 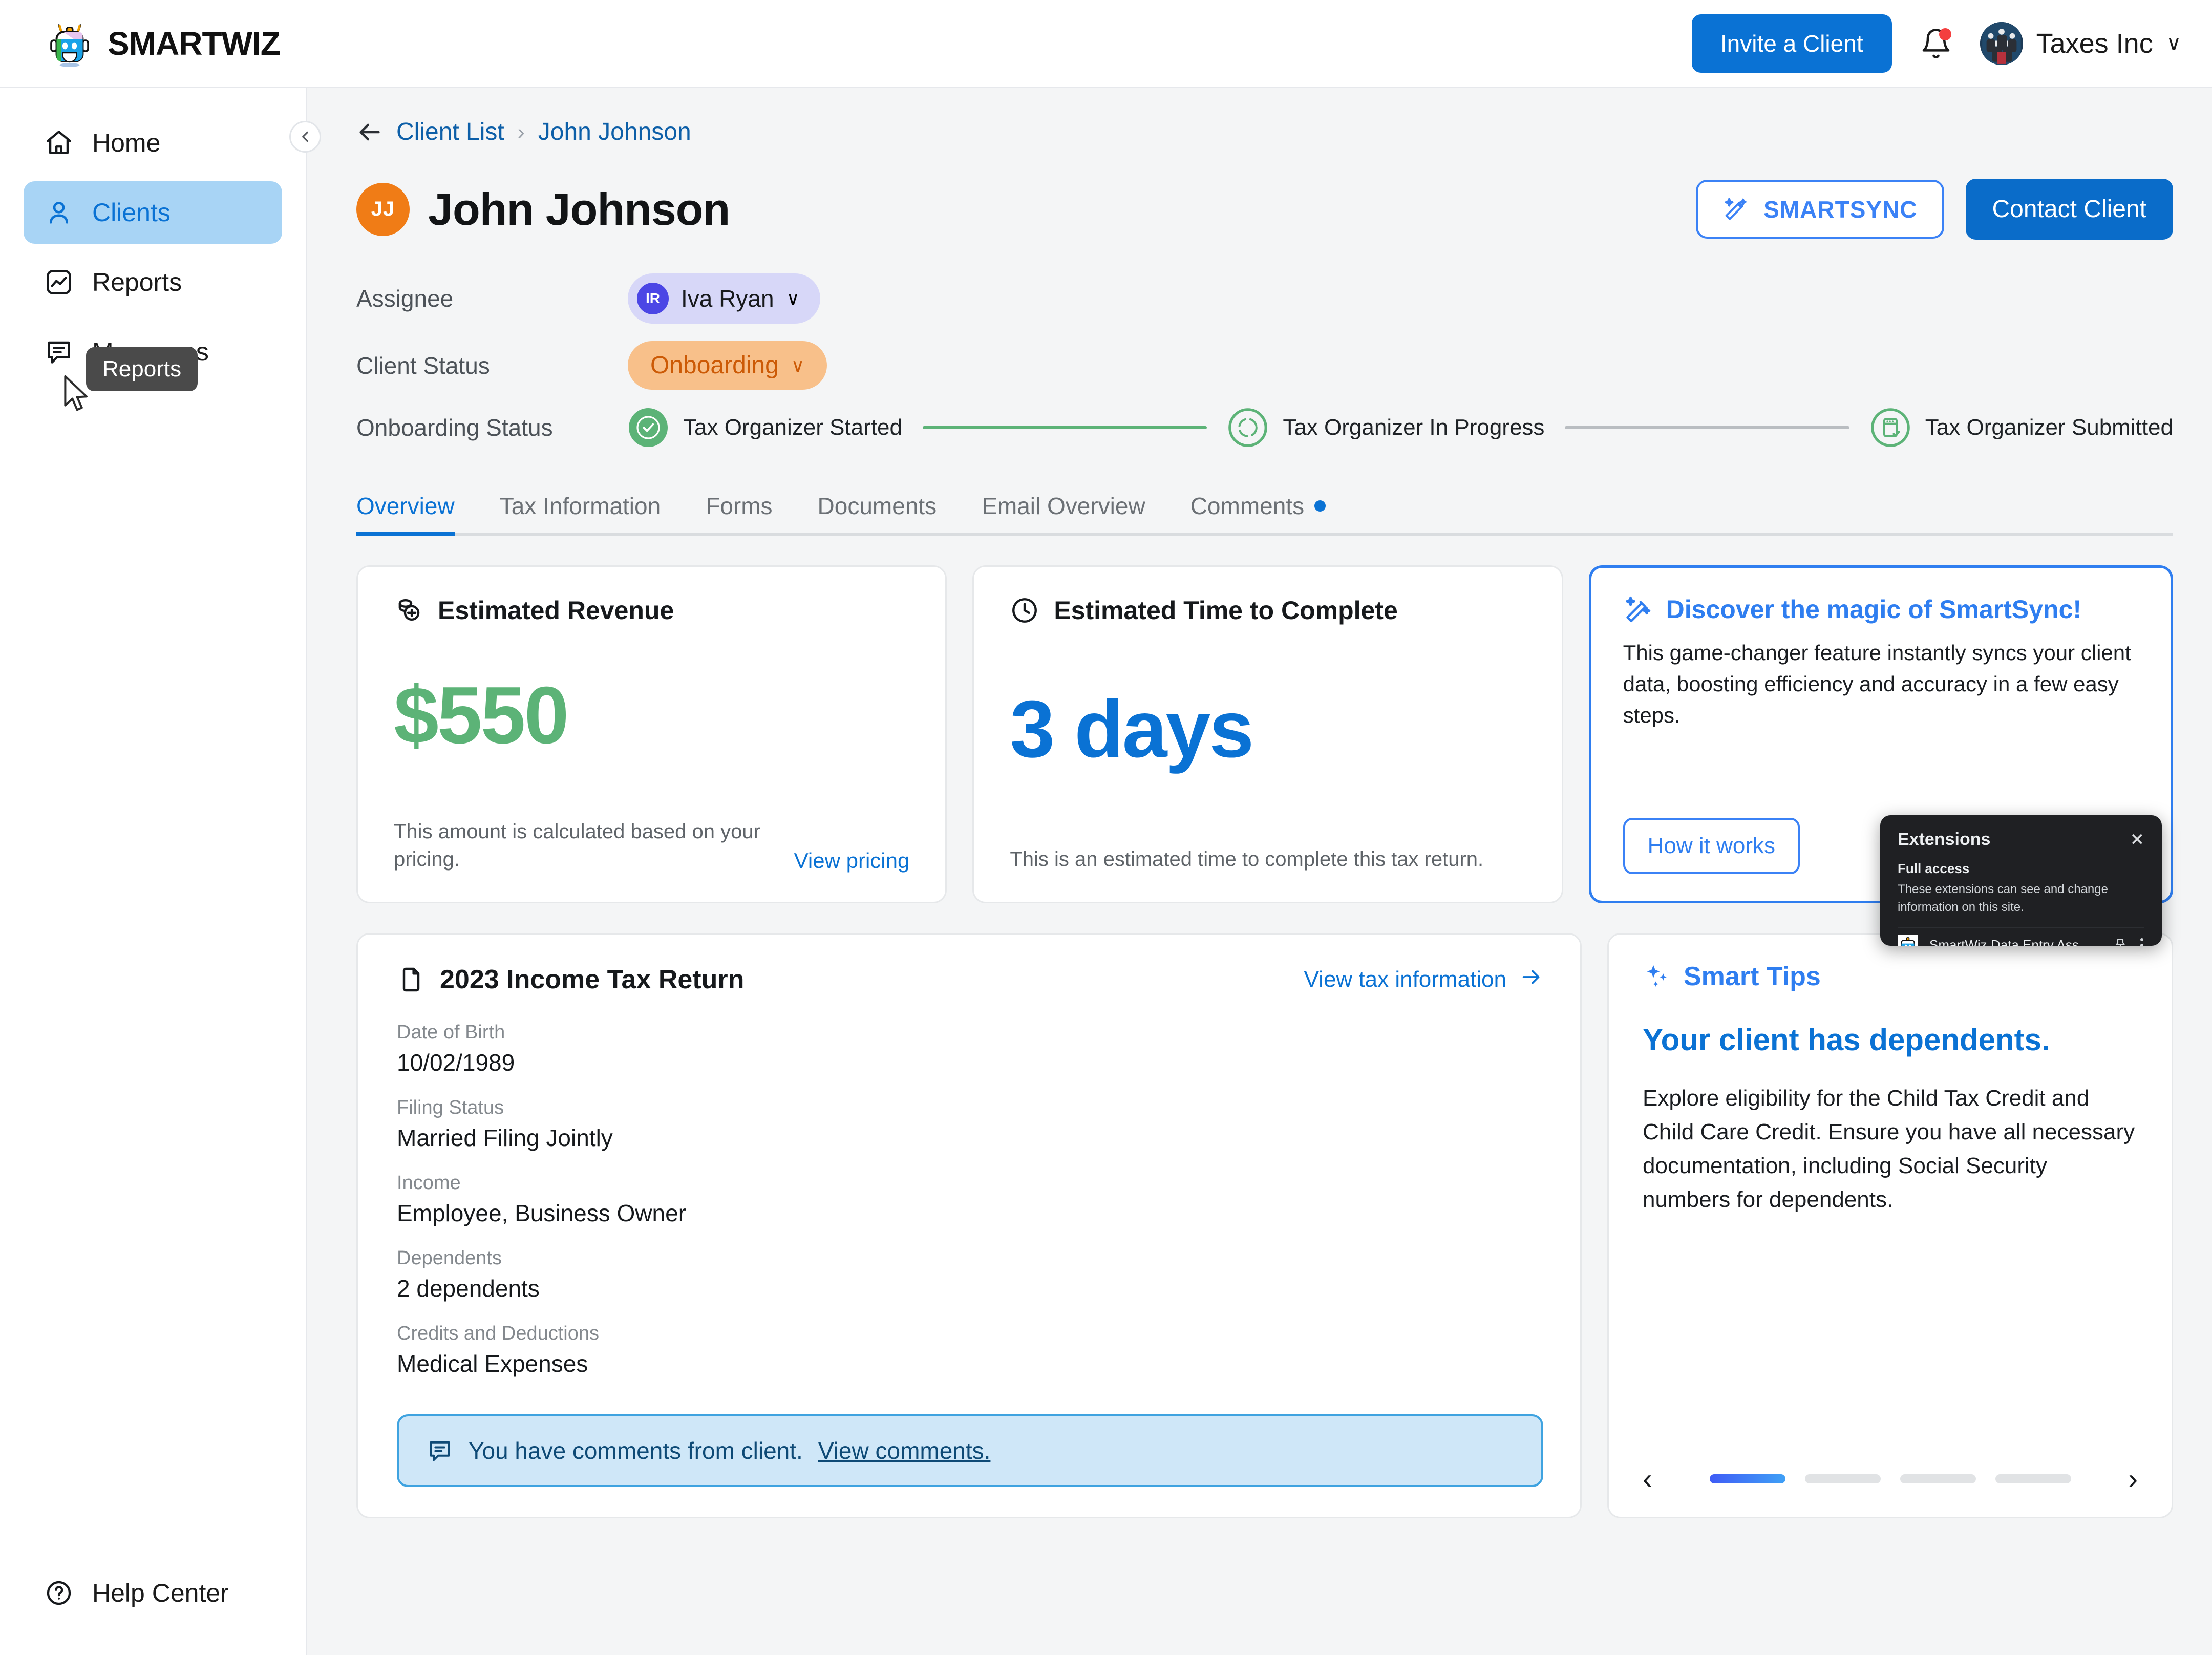 I want to click on arrow-left-icon, so click(x=369, y=132).